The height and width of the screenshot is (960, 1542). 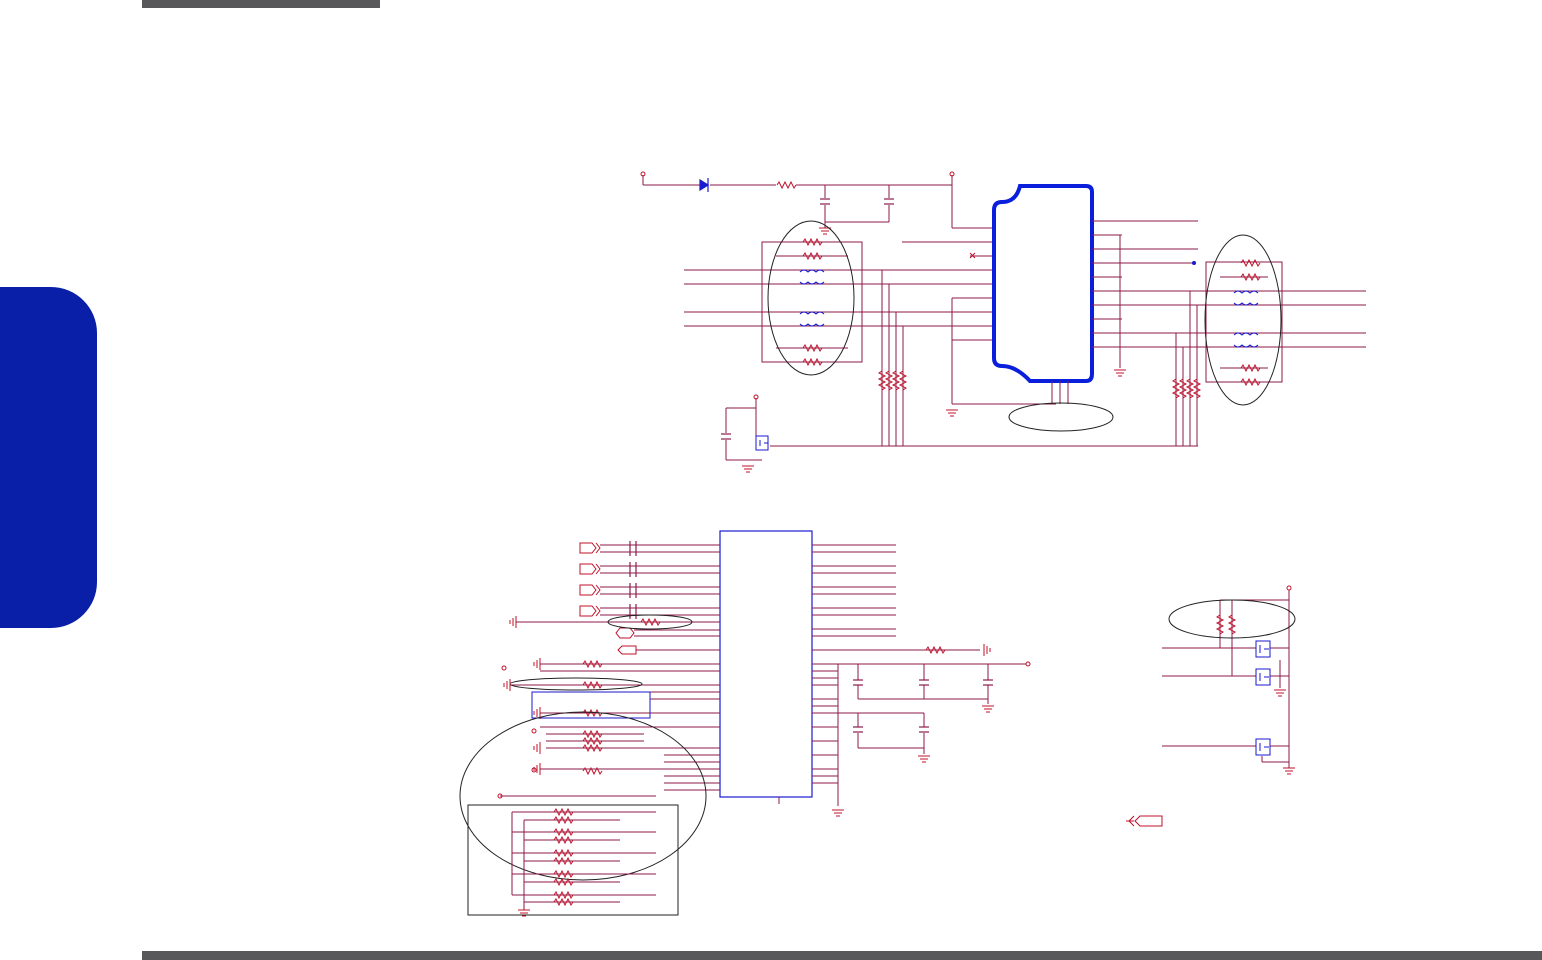 I want to click on ground-symbol, so click(x=825, y=231).